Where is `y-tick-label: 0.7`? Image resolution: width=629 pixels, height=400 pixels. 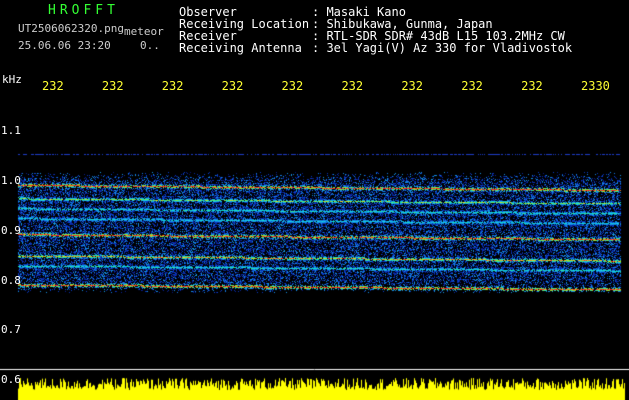
y-tick-label: 0.7 is located at coordinates (11, 330).